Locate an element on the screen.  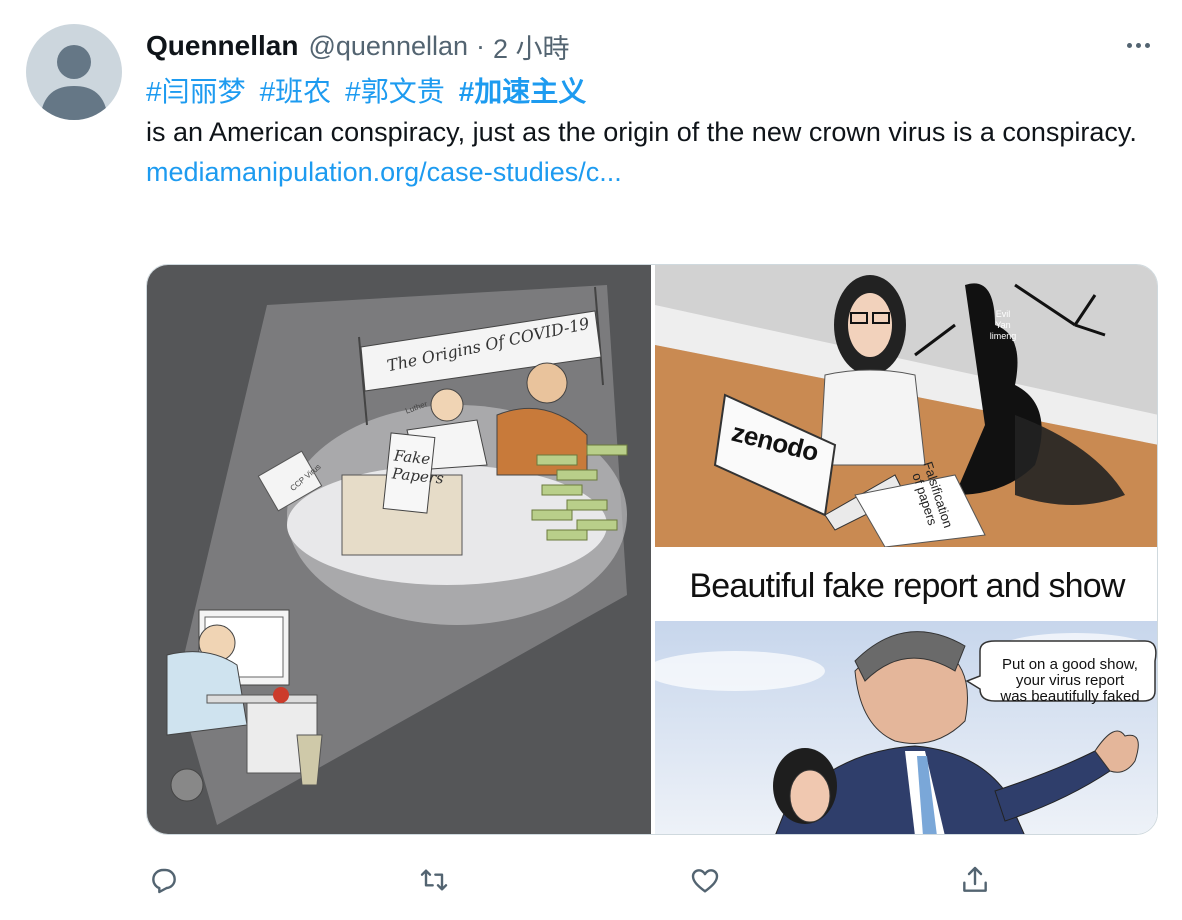
hashtag-link: #郭文贵 is located at coordinates (395, 92).